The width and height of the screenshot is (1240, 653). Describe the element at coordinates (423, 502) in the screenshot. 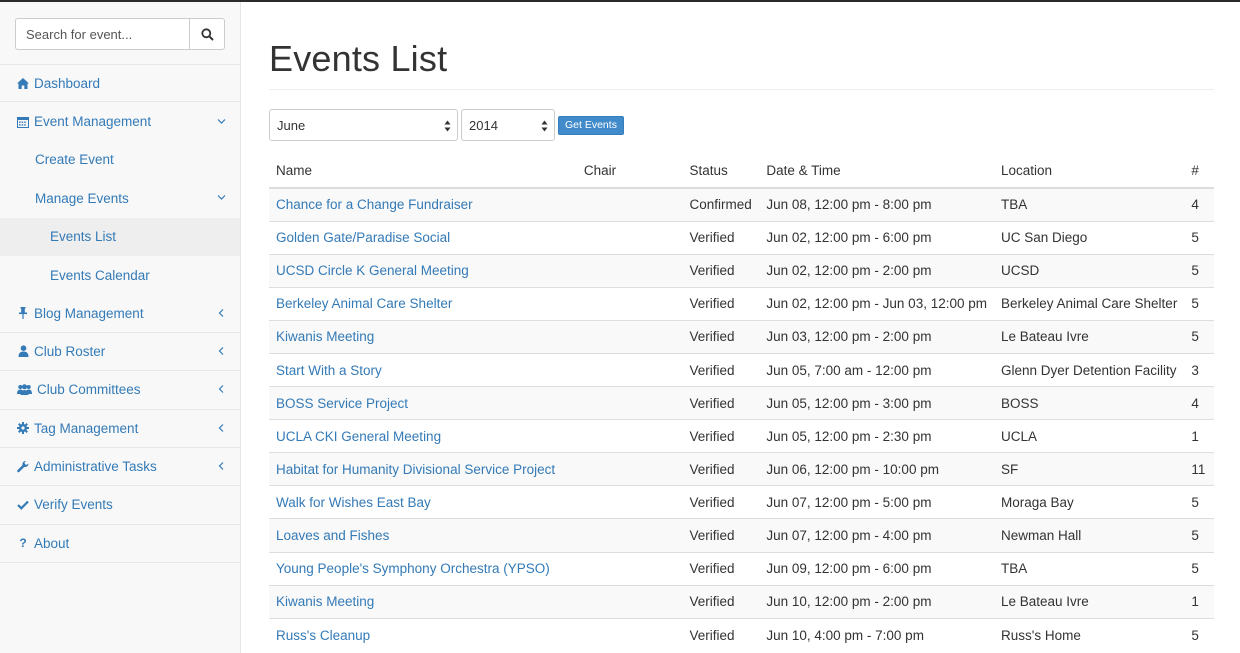

I see `event-name-link: Walk for Wishes East Bay` at that location.